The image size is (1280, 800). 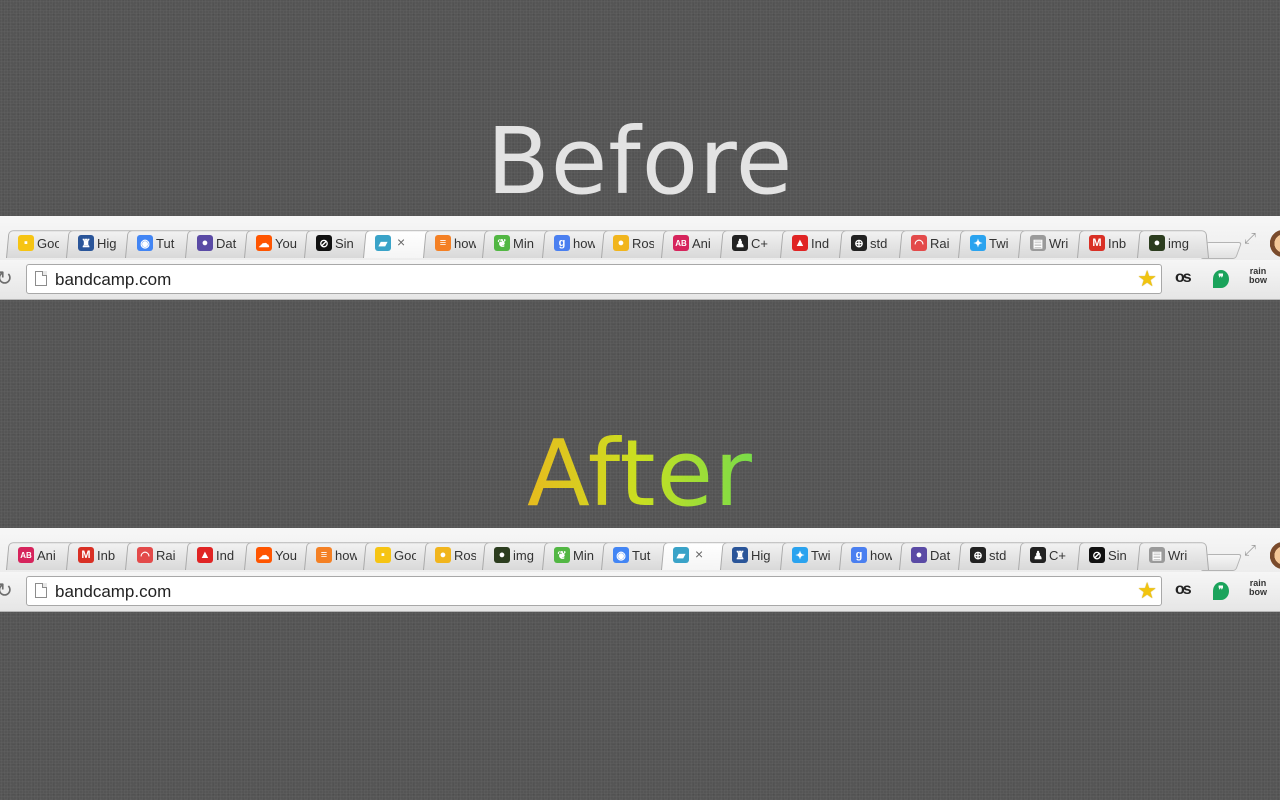 I want to click on rosetta-icon: ●, so click(x=621, y=243).